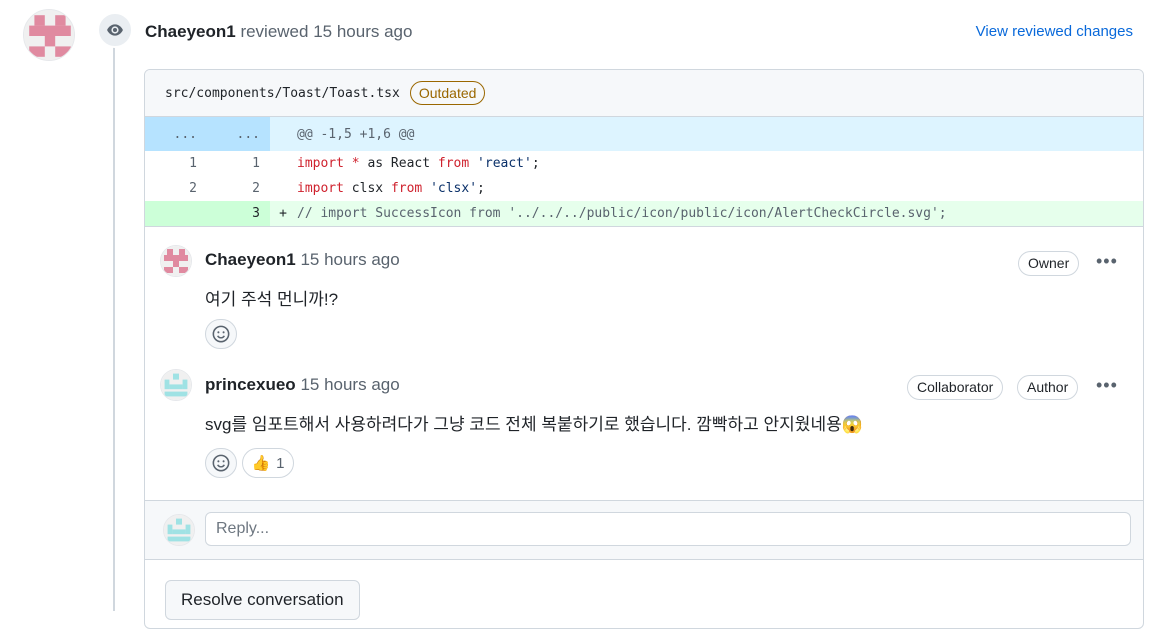  I want to click on new-line-number: 3, so click(238, 213).